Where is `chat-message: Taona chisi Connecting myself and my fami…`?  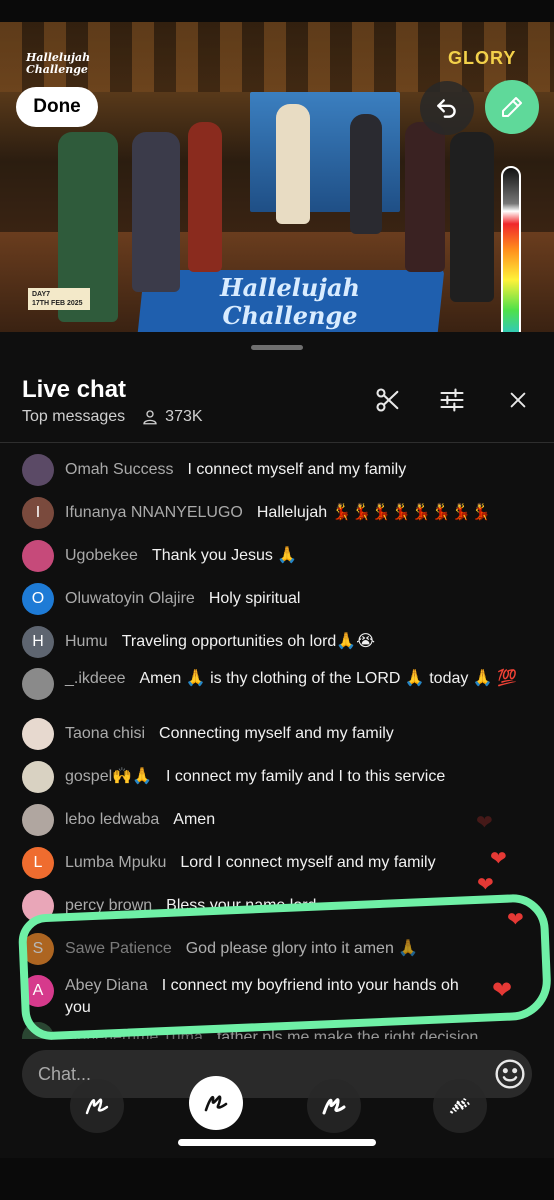
chat-message: Taona chisi Connecting myself and my fami… is located at coordinates (277, 734).